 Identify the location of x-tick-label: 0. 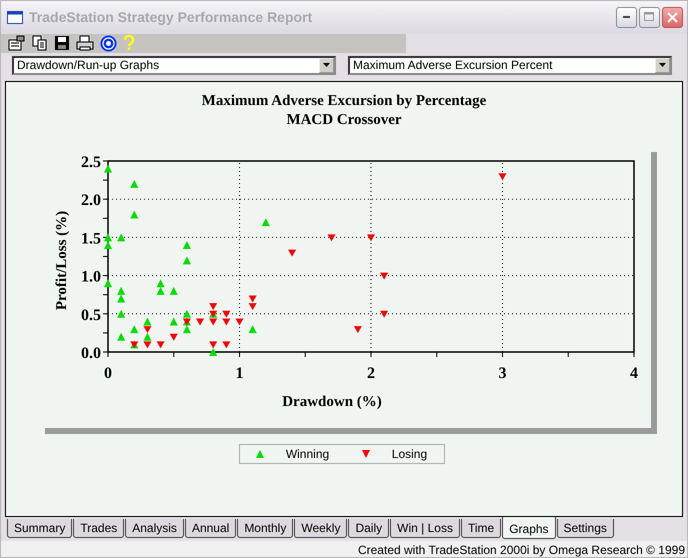
(108, 373).